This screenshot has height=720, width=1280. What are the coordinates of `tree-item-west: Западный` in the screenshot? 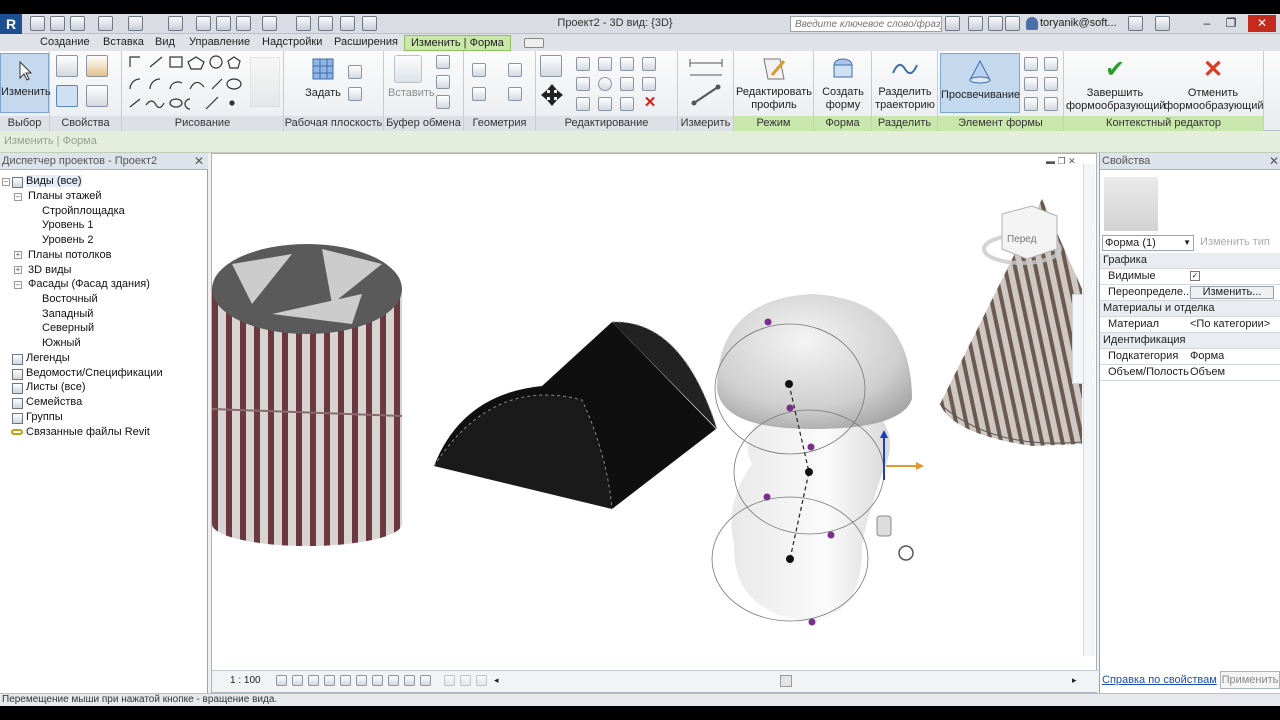 It's located at (67, 314).